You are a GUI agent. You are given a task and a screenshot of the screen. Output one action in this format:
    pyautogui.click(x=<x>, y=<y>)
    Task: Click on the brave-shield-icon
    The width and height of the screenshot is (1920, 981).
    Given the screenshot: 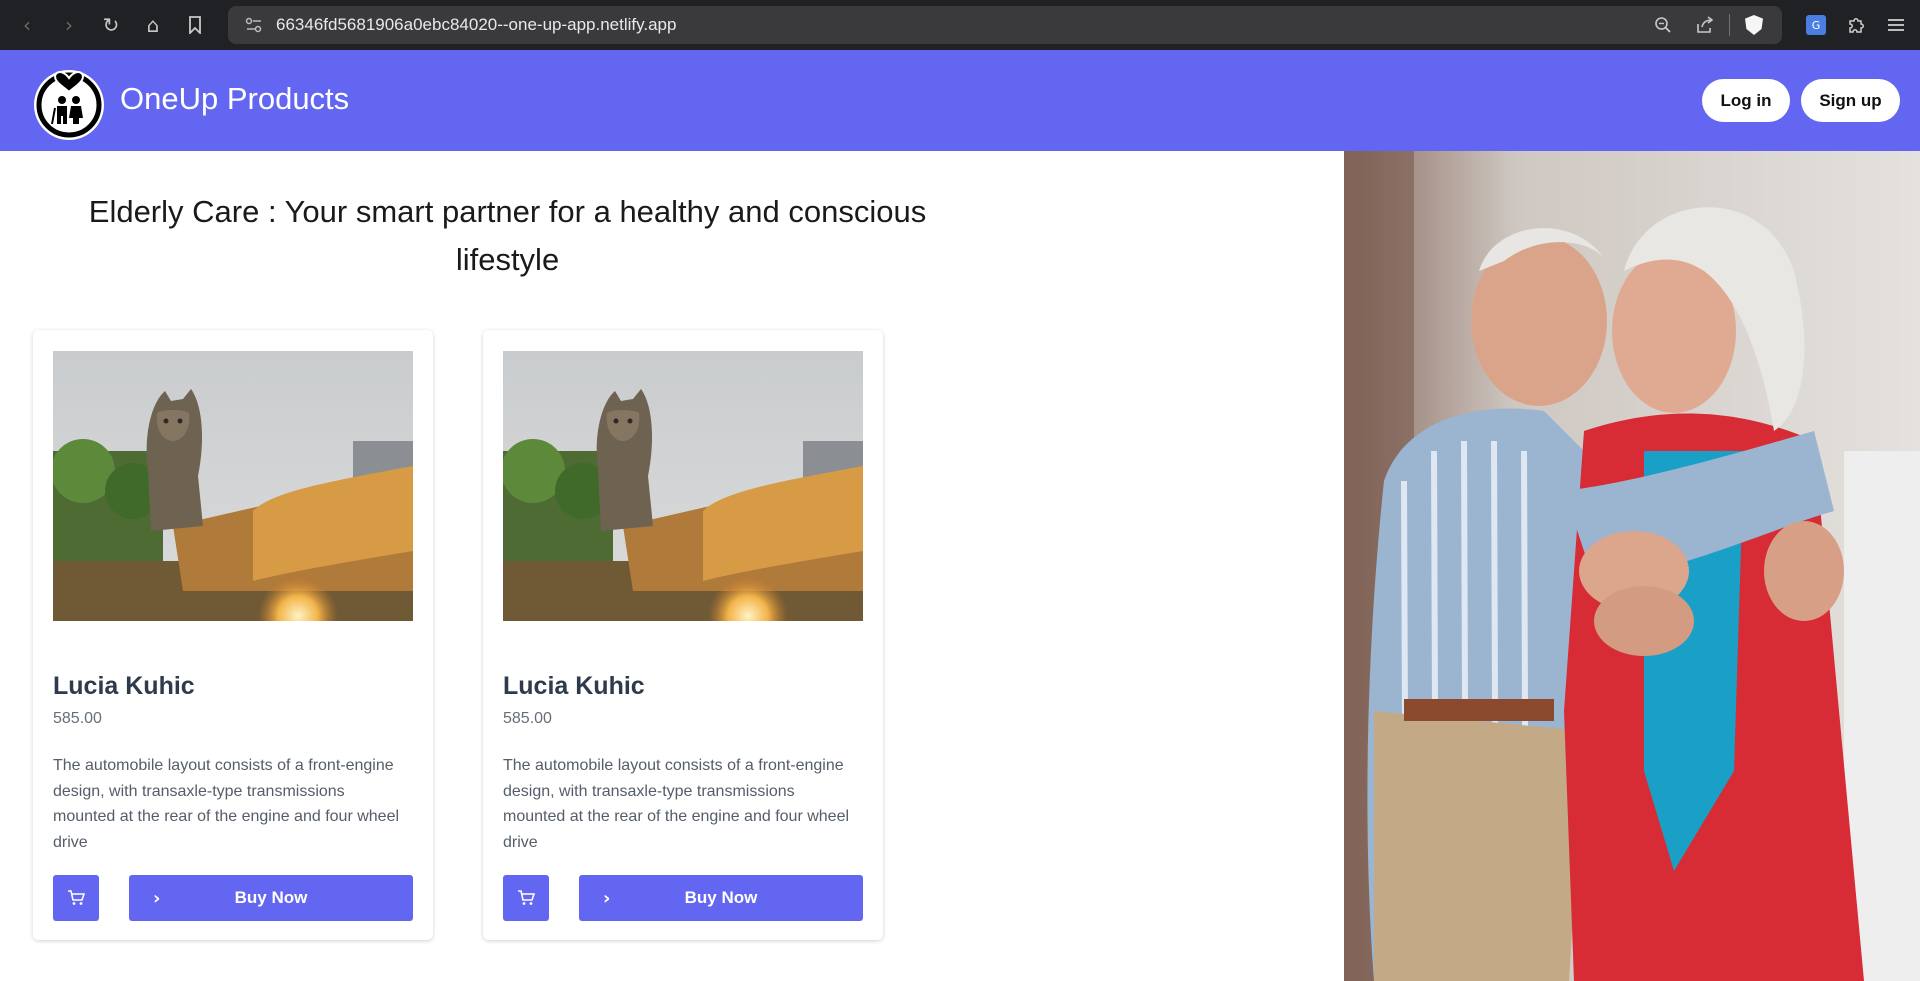 What is the action you would take?
    pyautogui.click(x=1754, y=25)
    